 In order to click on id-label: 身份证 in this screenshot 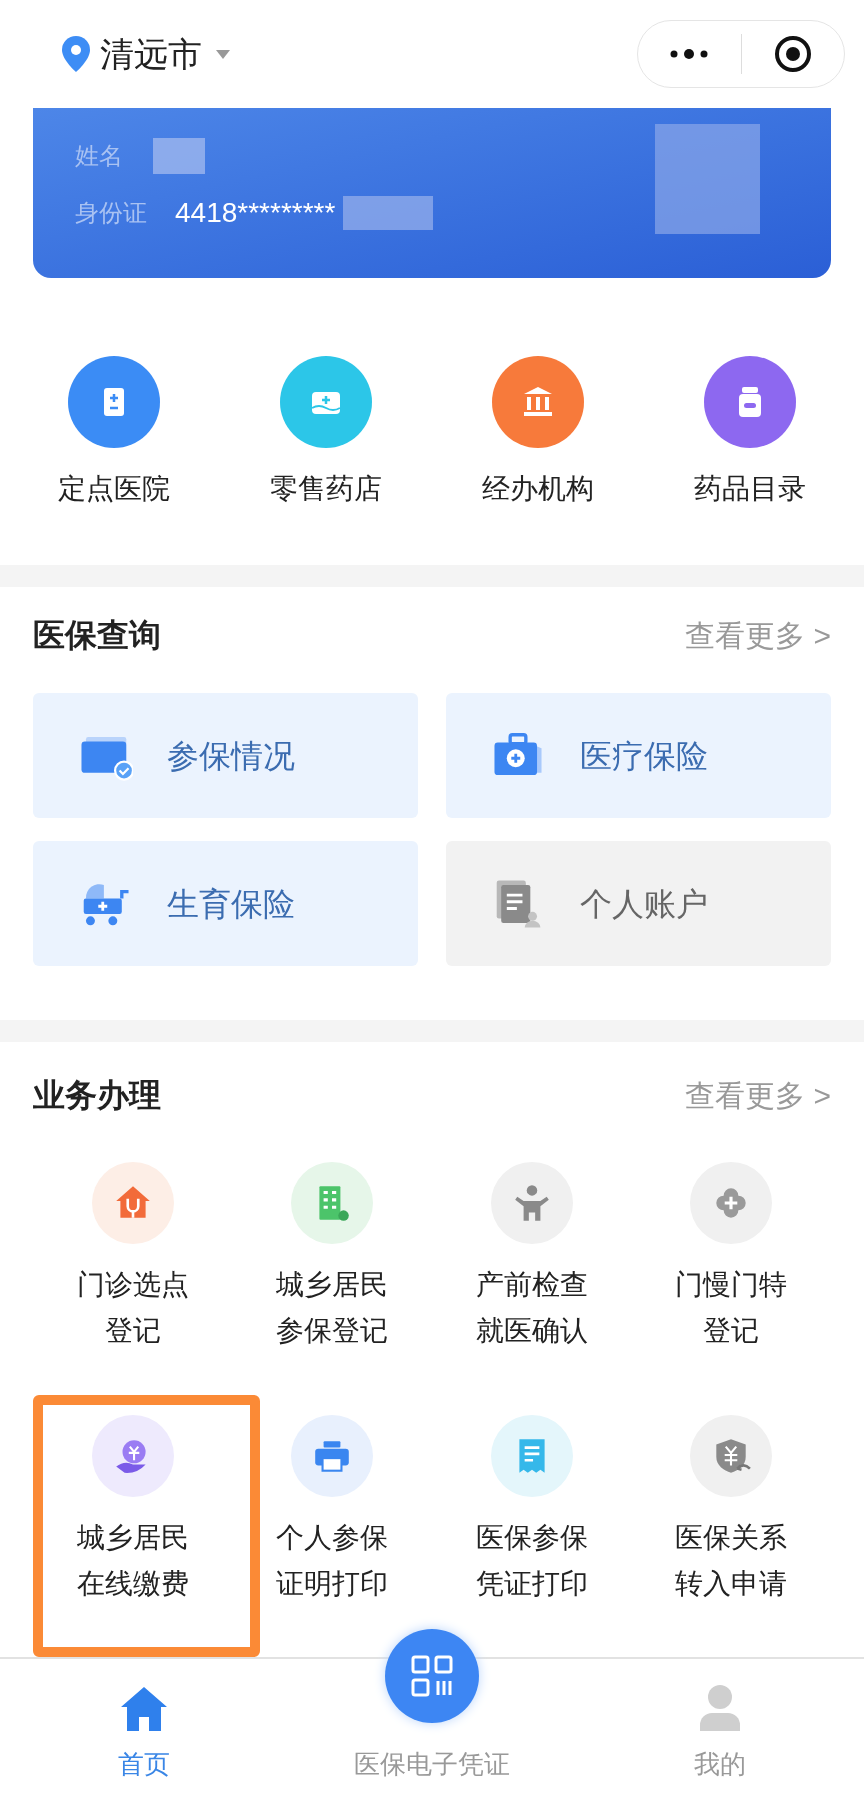, I will do `click(111, 213)`.